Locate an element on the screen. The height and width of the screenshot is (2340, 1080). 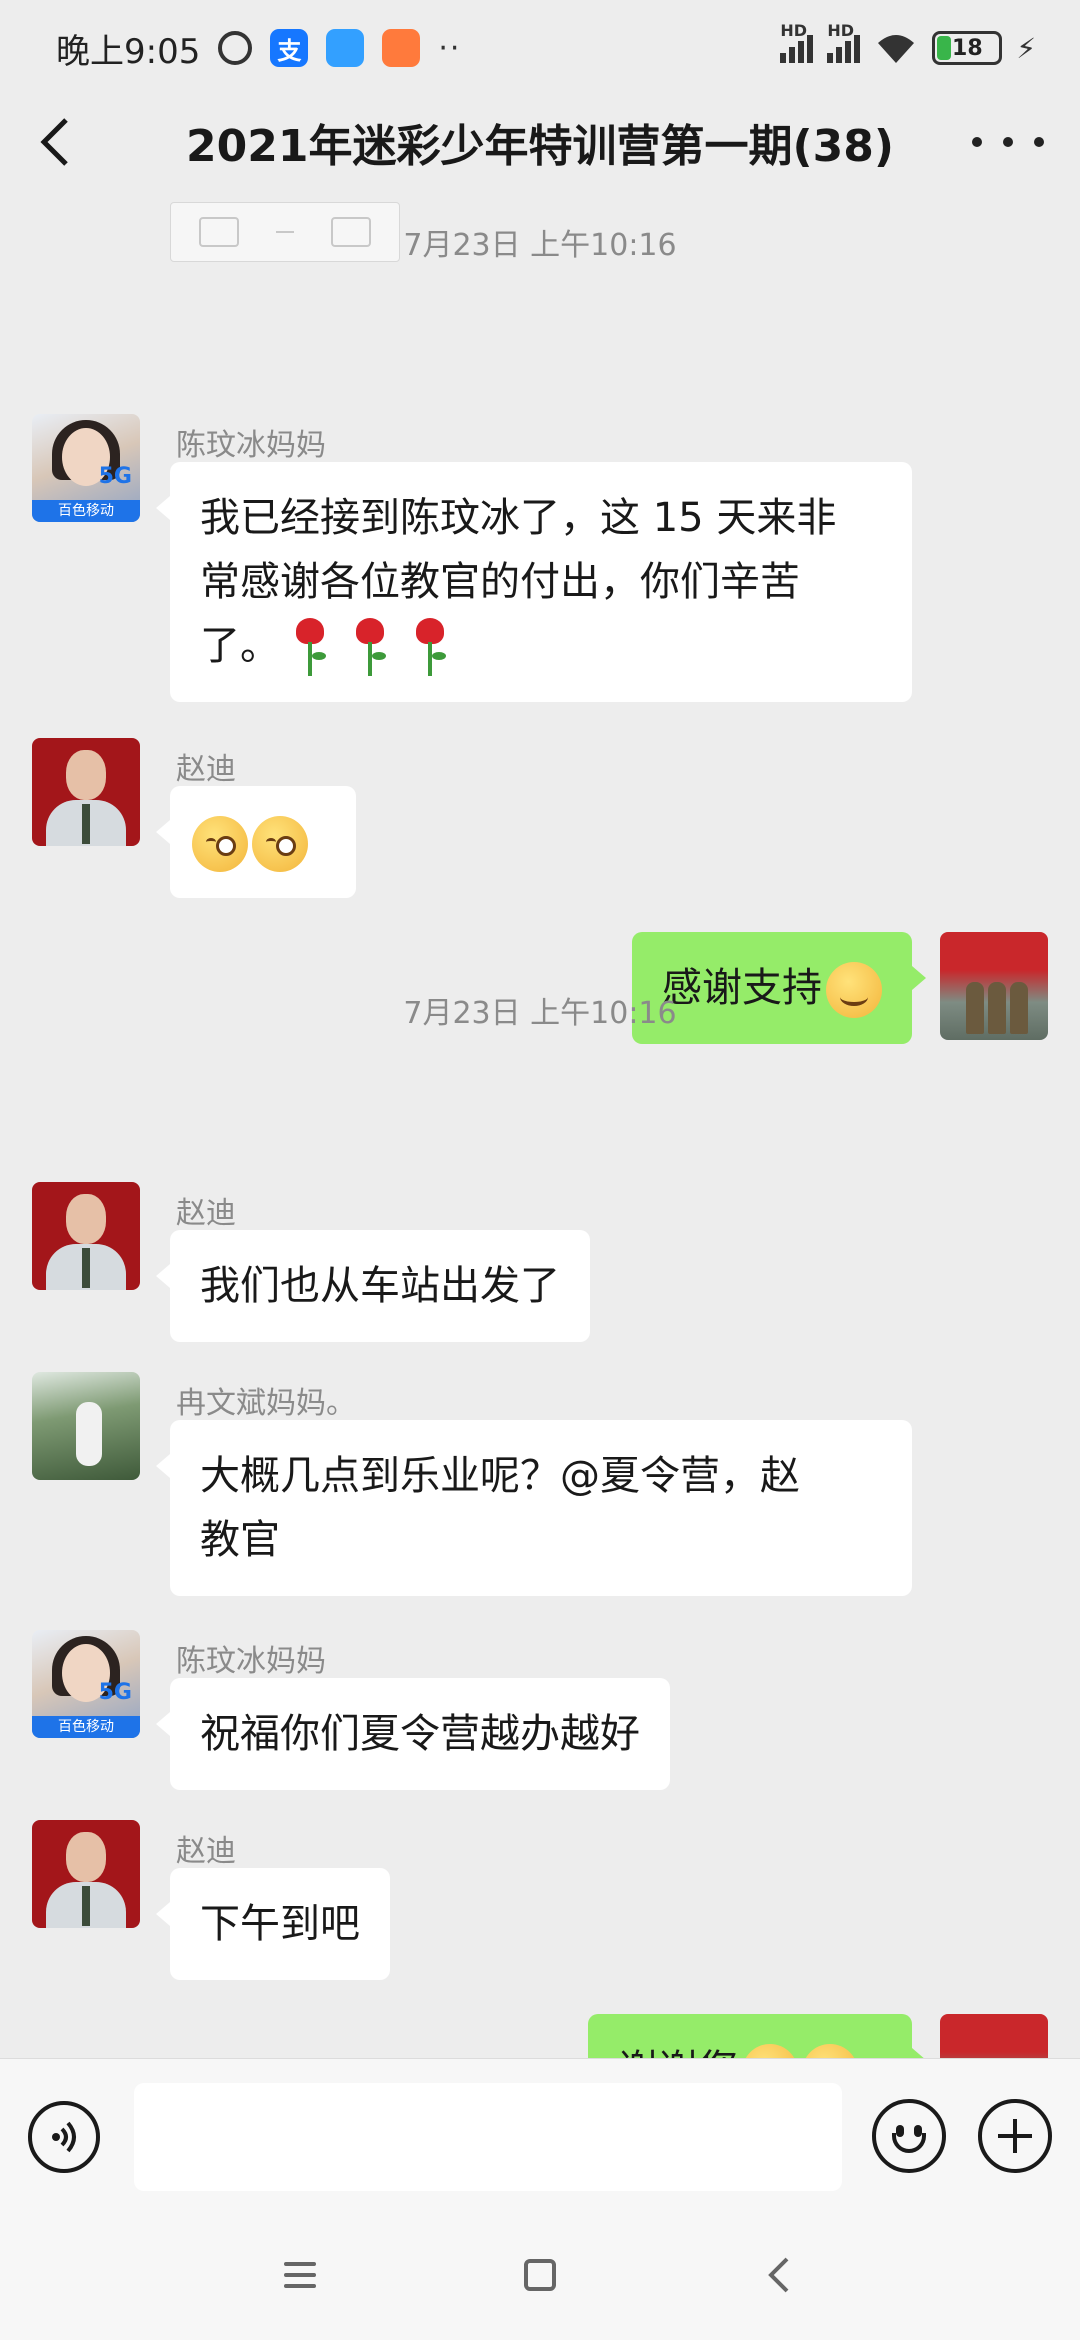
chat-header: 2021年迷彩少年特训营第一期(38) is located at coordinates (540, 142).